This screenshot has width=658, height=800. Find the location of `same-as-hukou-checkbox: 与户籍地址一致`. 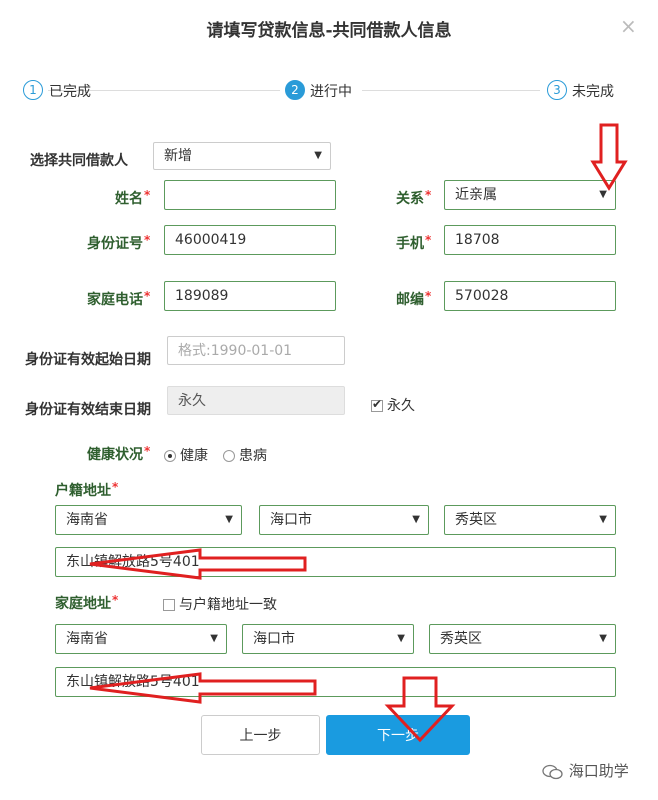

same-as-hukou-checkbox: 与户籍地址一致 is located at coordinates (220, 604).